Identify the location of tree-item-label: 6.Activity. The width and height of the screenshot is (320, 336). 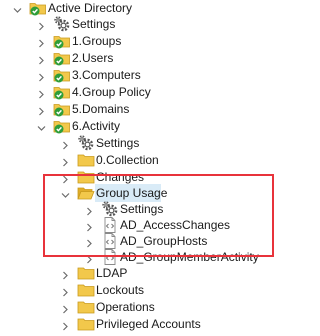
(96, 126).